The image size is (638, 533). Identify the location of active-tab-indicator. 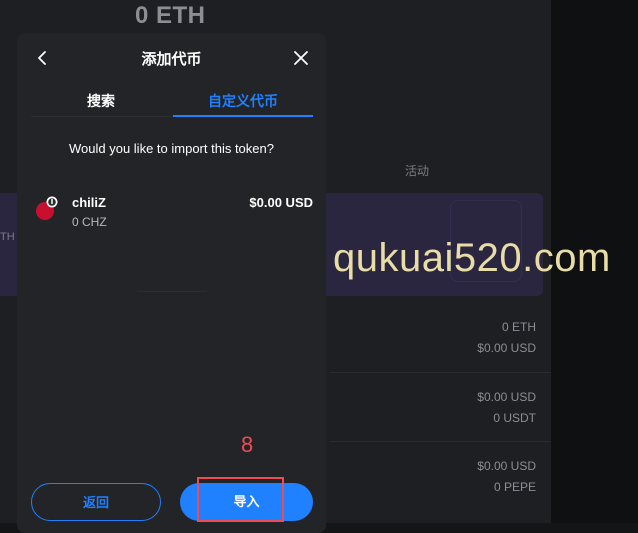
(243, 116).